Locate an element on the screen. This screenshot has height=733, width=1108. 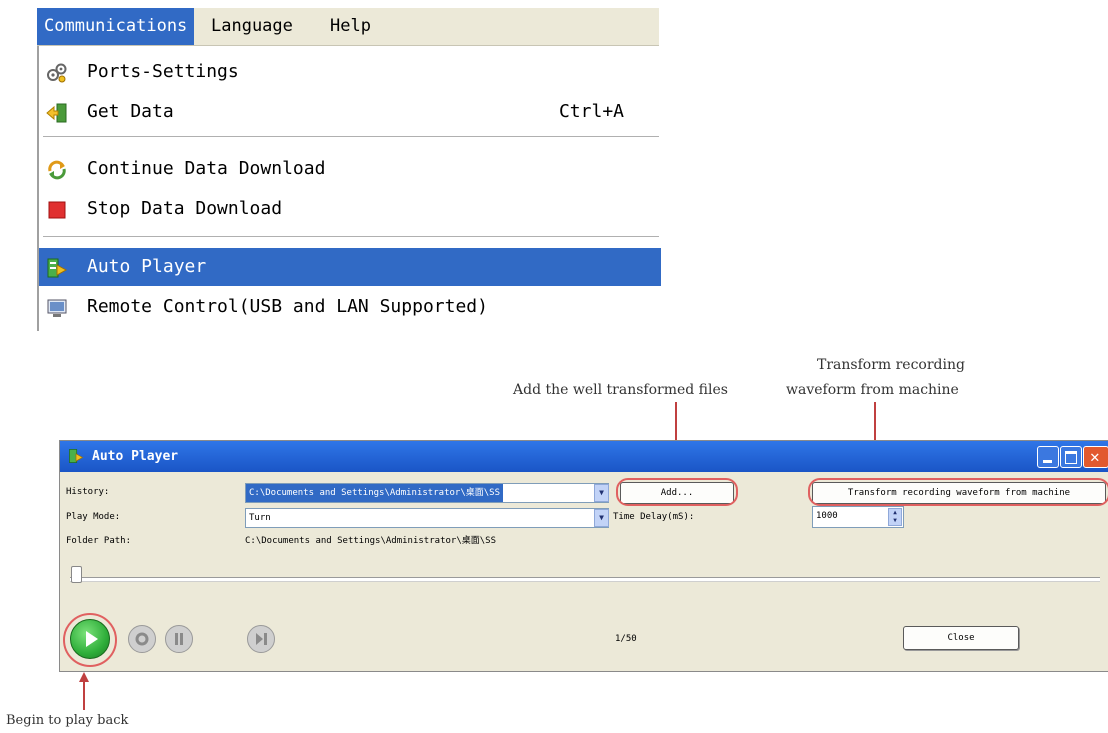
skip-button is located at coordinates (261, 639).